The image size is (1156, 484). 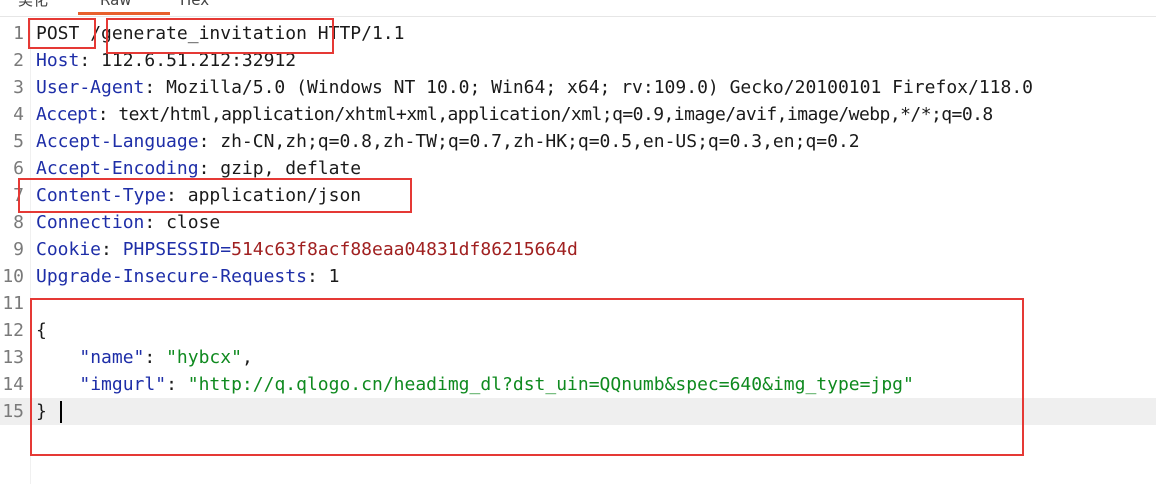 I want to click on view-tabs: 美化 Raw Hex, so click(x=578, y=8).